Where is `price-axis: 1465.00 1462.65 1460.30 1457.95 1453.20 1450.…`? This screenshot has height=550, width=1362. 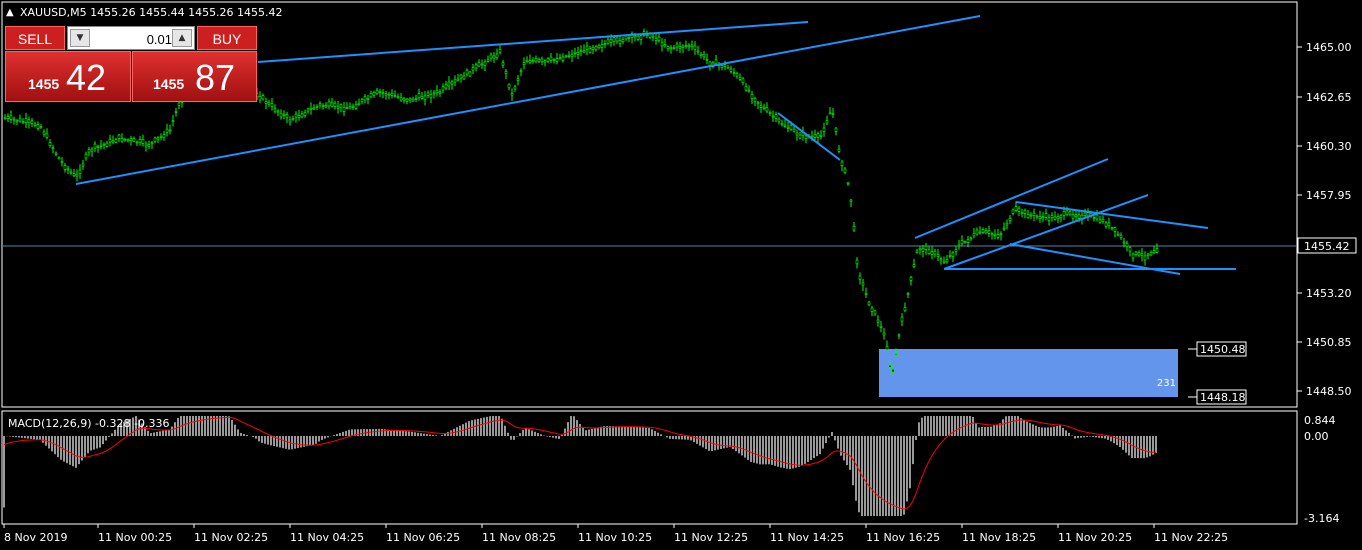 price-axis: 1465.00 1462.65 1460.30 1457.95 1453.20 1450.… is located at coordinates (1324, 219).